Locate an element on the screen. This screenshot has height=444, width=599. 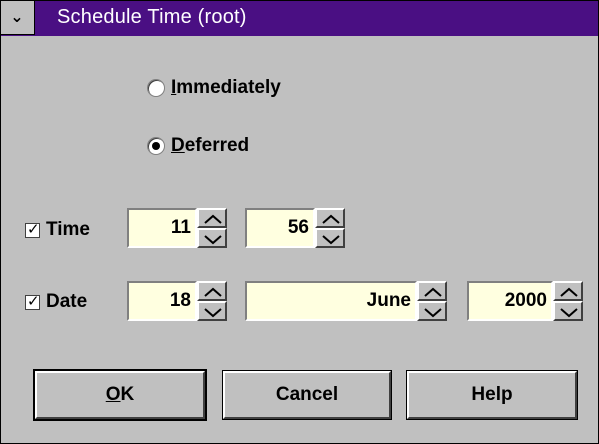
date-year-field: 2000 is located at coordinates (510, 301).